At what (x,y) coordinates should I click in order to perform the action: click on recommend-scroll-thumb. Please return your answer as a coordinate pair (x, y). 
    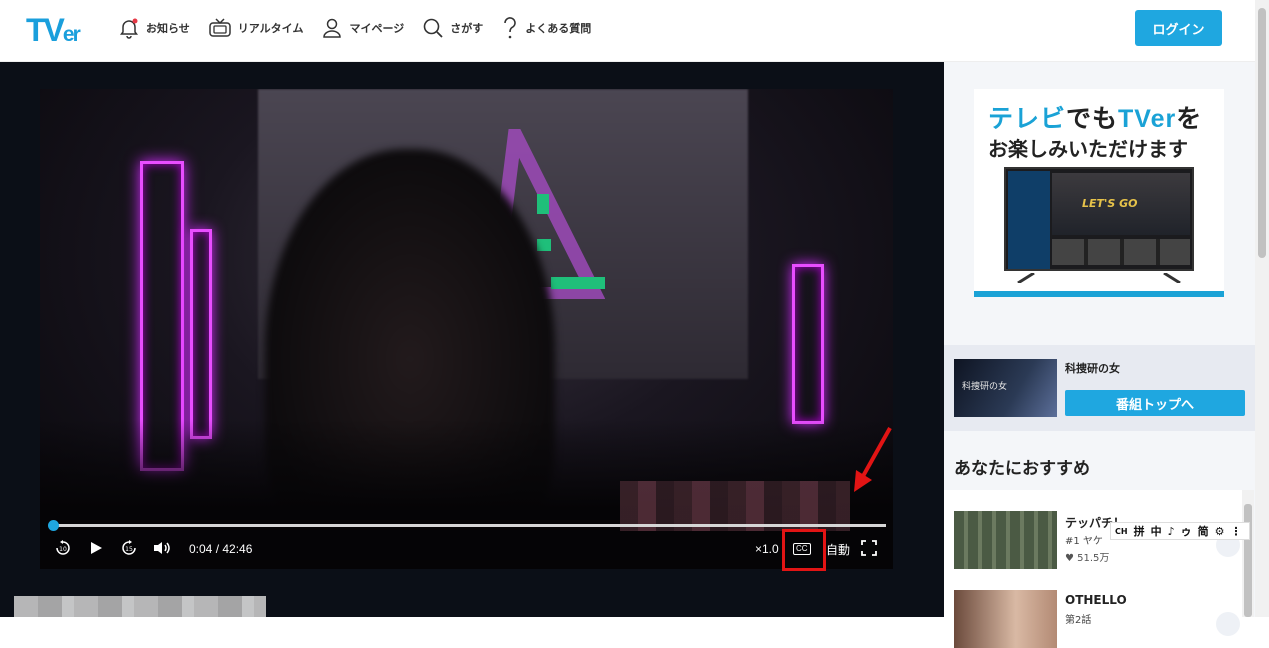
    Looking at the image, I should click on (1248, 560).